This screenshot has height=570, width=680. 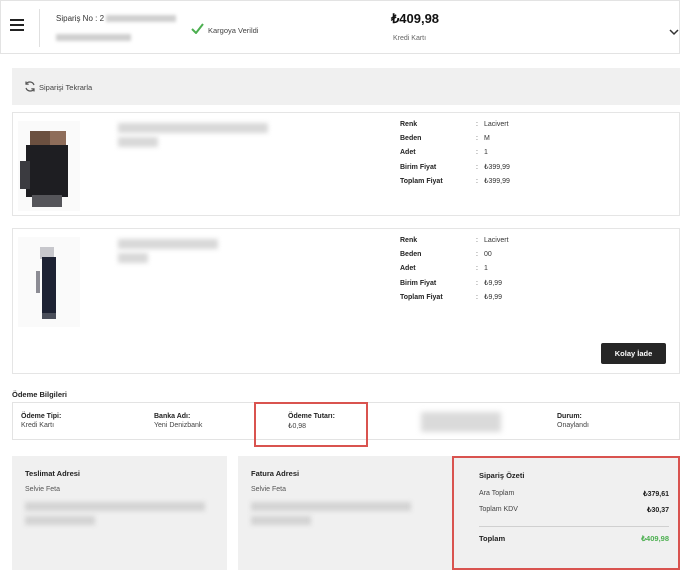 I want to click on order-number-label: Sipariş No : 2, so click(x=80, y=18).